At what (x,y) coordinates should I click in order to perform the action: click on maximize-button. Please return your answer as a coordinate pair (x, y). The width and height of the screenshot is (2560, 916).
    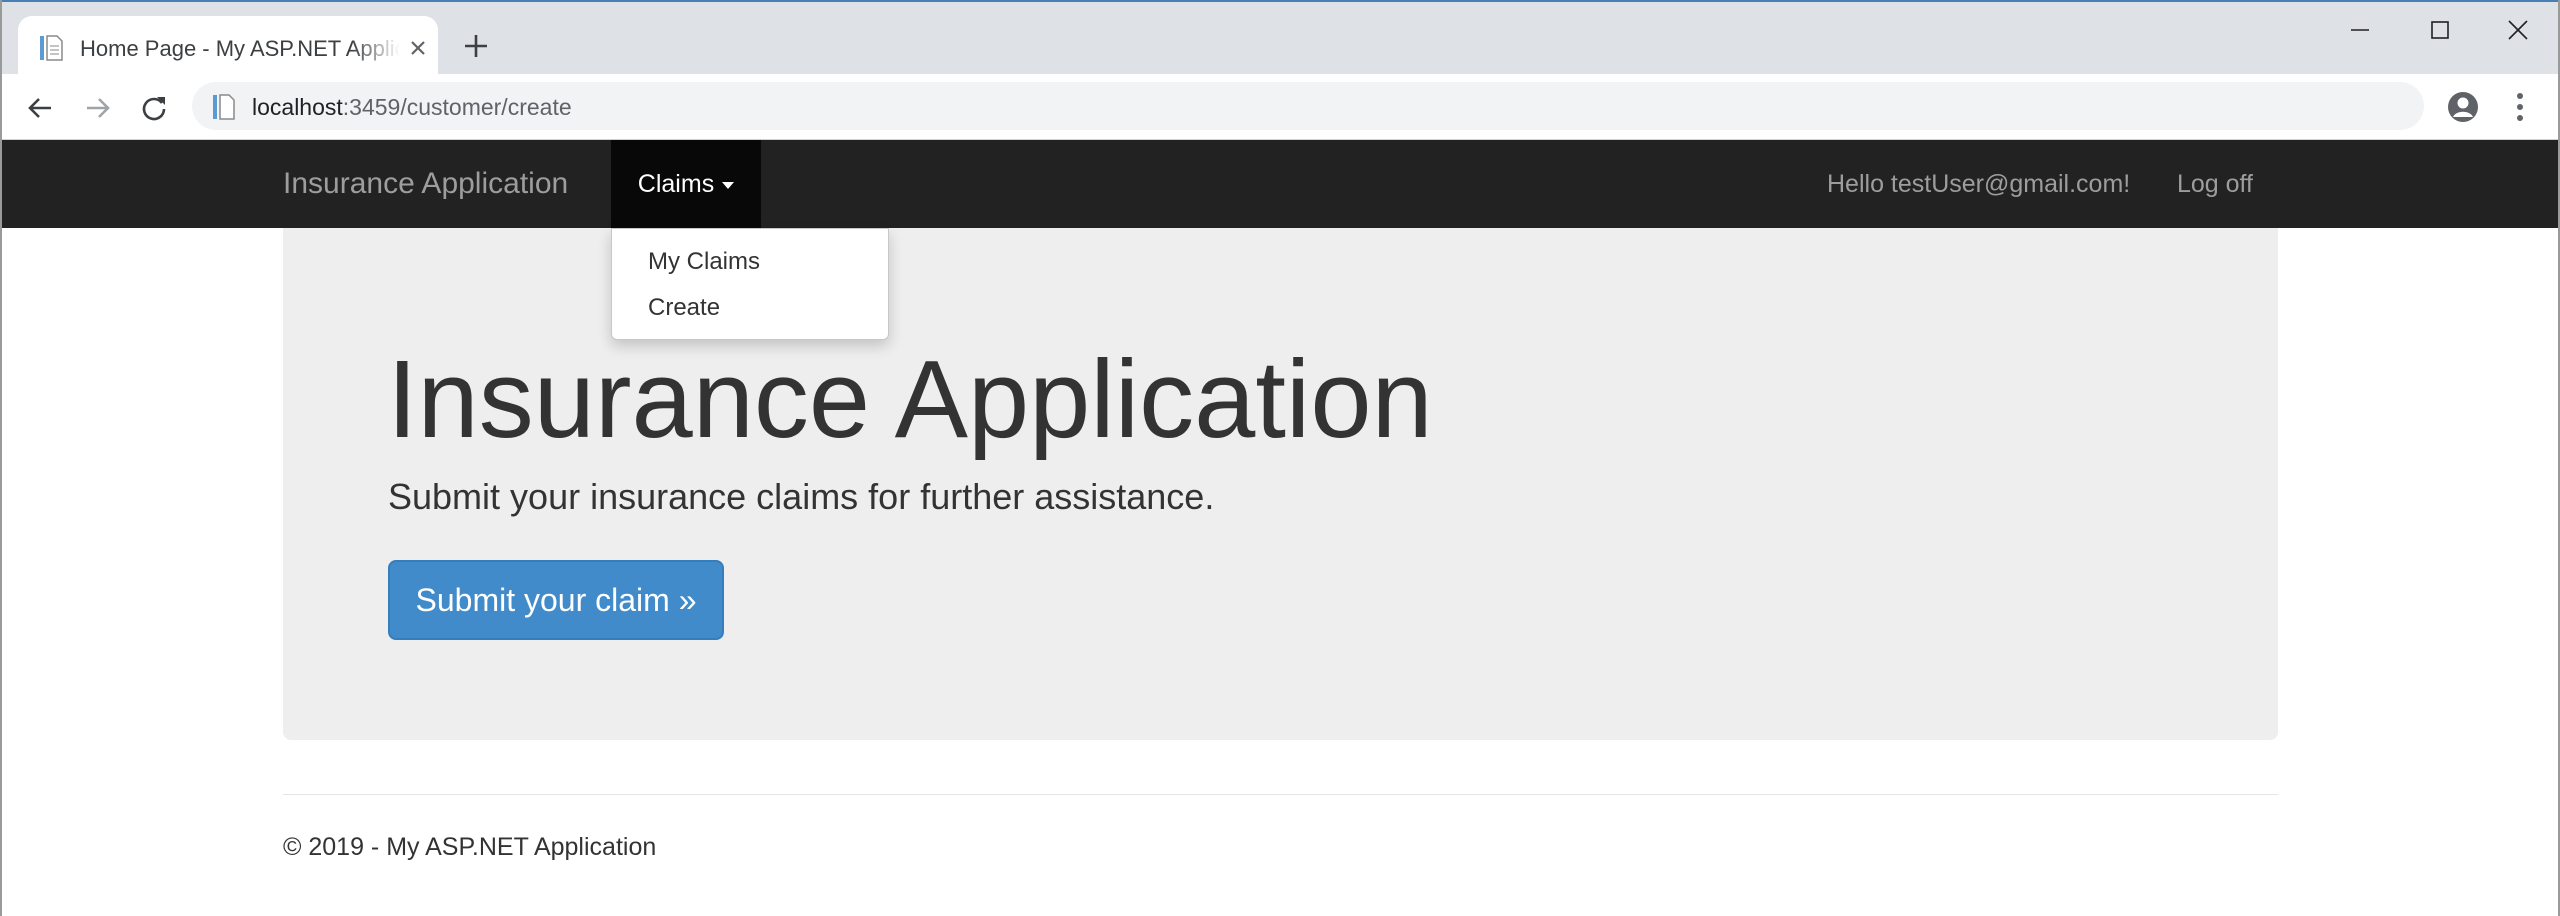
    Looking at the image, I should click on (2440, 30).